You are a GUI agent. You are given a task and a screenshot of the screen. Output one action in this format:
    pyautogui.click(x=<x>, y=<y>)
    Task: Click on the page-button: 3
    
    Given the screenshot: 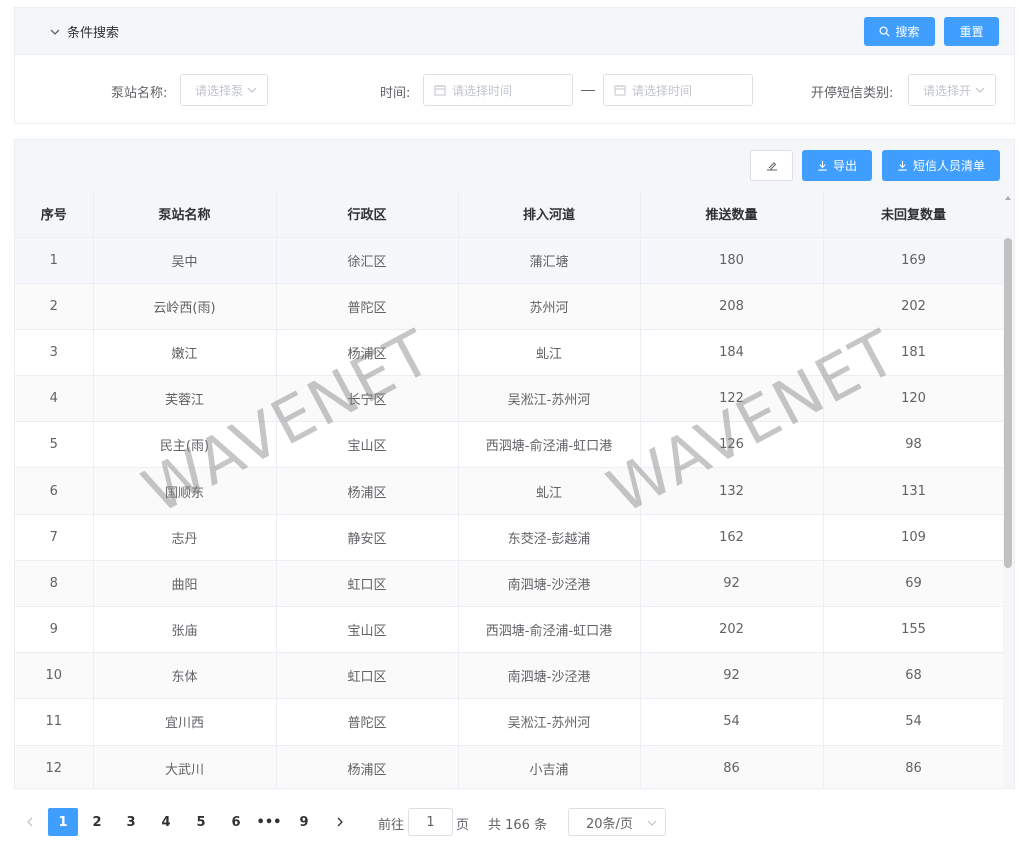 What is the action you would take?
    pyautogui.click(x=131, y=822)
    